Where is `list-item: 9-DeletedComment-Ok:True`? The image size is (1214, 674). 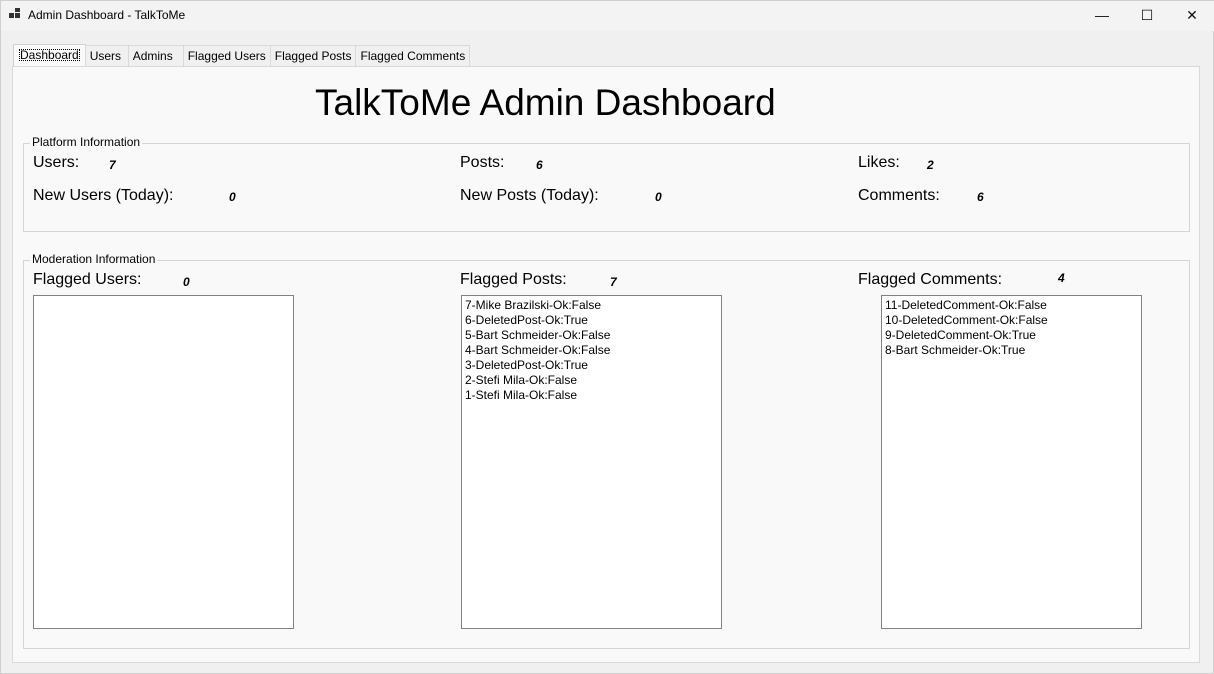 list-item: 9-DeletedComment-Ok:True is located at coordinates (1011, 335).